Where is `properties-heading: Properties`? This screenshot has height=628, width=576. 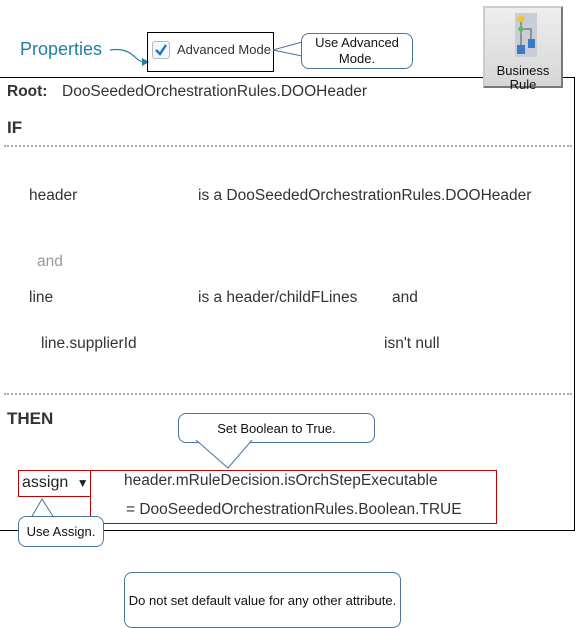 properties-heading: Properties is located at coordinates (61, 49).